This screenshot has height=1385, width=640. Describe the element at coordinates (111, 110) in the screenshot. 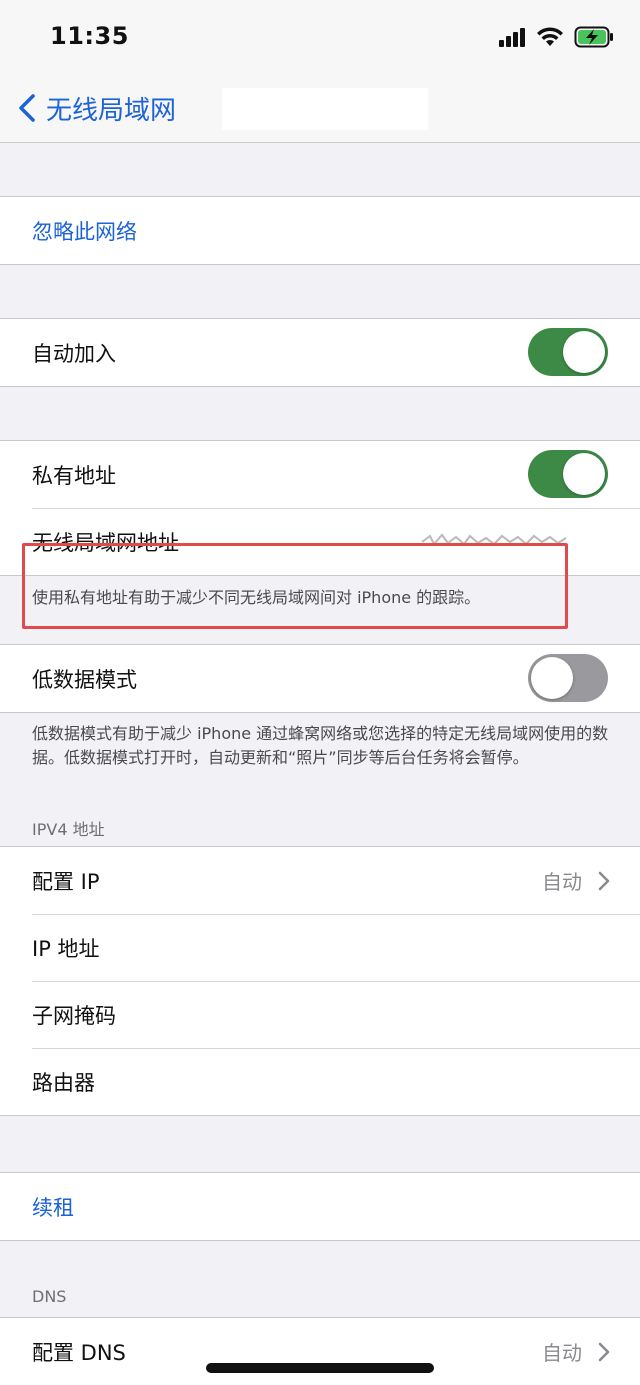

I see `back-label: 无线局域网` at that location.